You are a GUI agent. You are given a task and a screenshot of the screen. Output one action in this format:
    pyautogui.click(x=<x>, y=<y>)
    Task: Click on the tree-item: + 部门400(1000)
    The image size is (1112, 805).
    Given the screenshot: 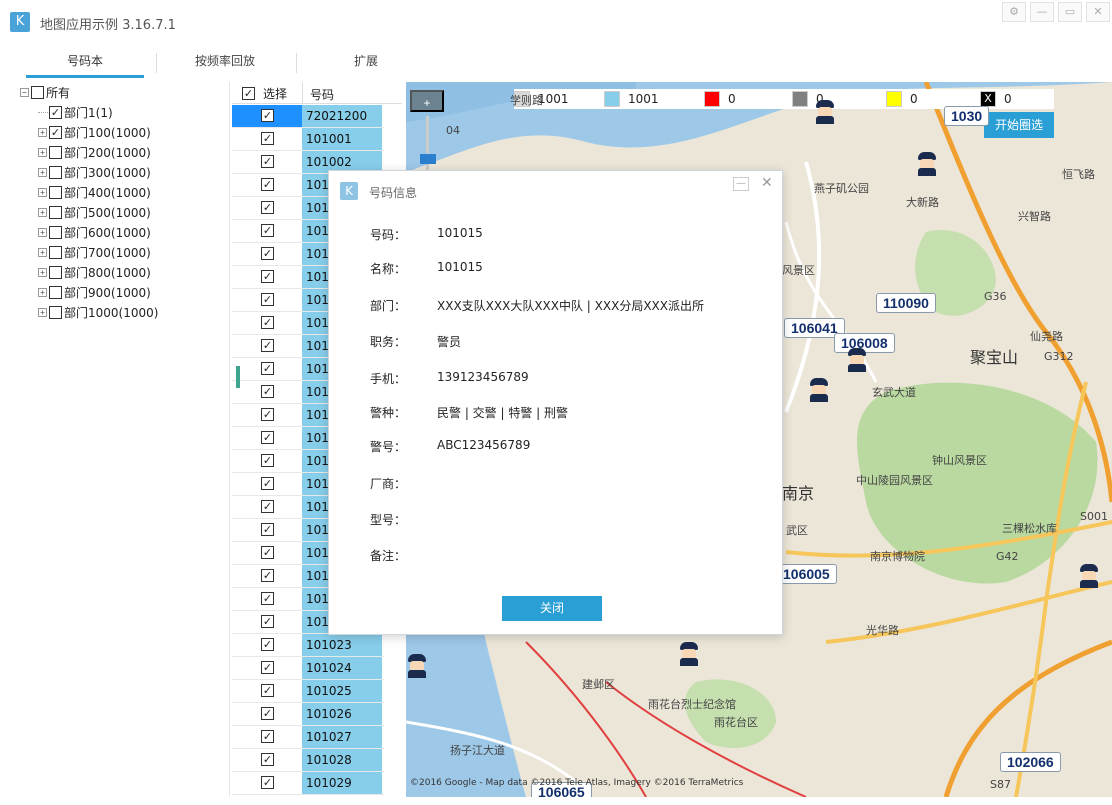 What is the action you would take?
    pyautogui.click(x=94, y=192)
    